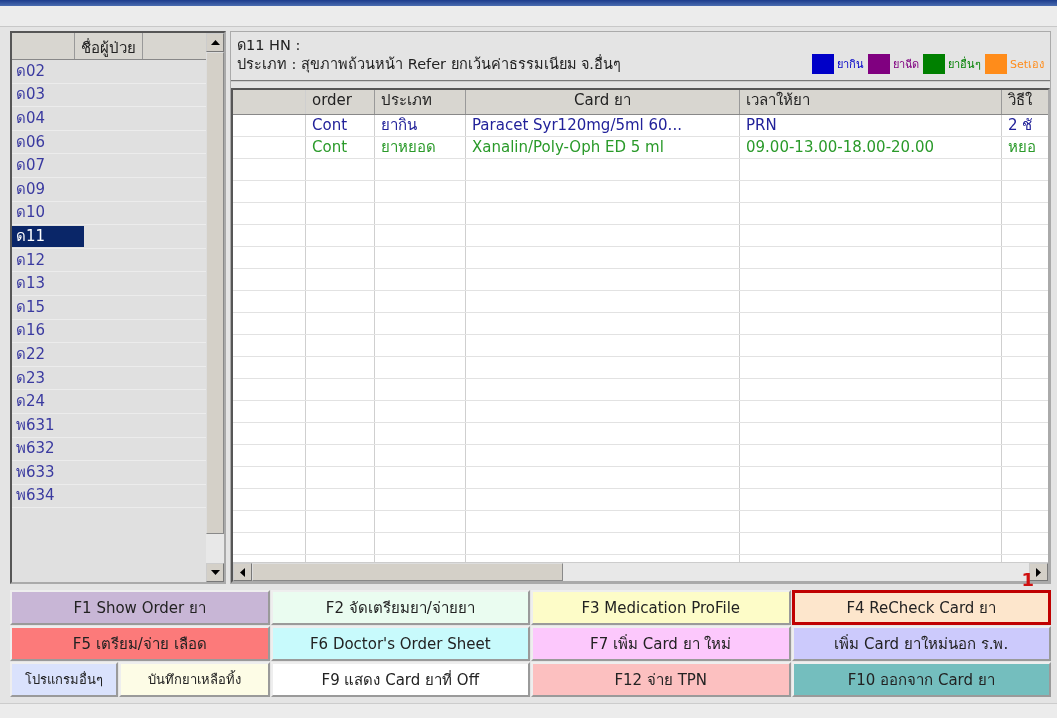 The height and width of the screenshot is (718, 1057). Describe the element at coordinates (964, 64) in the screenshot. I see `legend-label: ยาอื่นๆ` at that location.